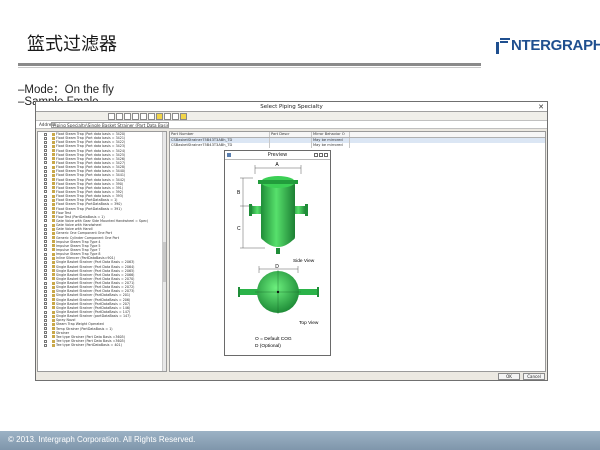  What do you see at coordinates (167, 116) in the screenshot?
I see `search-icon` at bounding box center [167, 116].